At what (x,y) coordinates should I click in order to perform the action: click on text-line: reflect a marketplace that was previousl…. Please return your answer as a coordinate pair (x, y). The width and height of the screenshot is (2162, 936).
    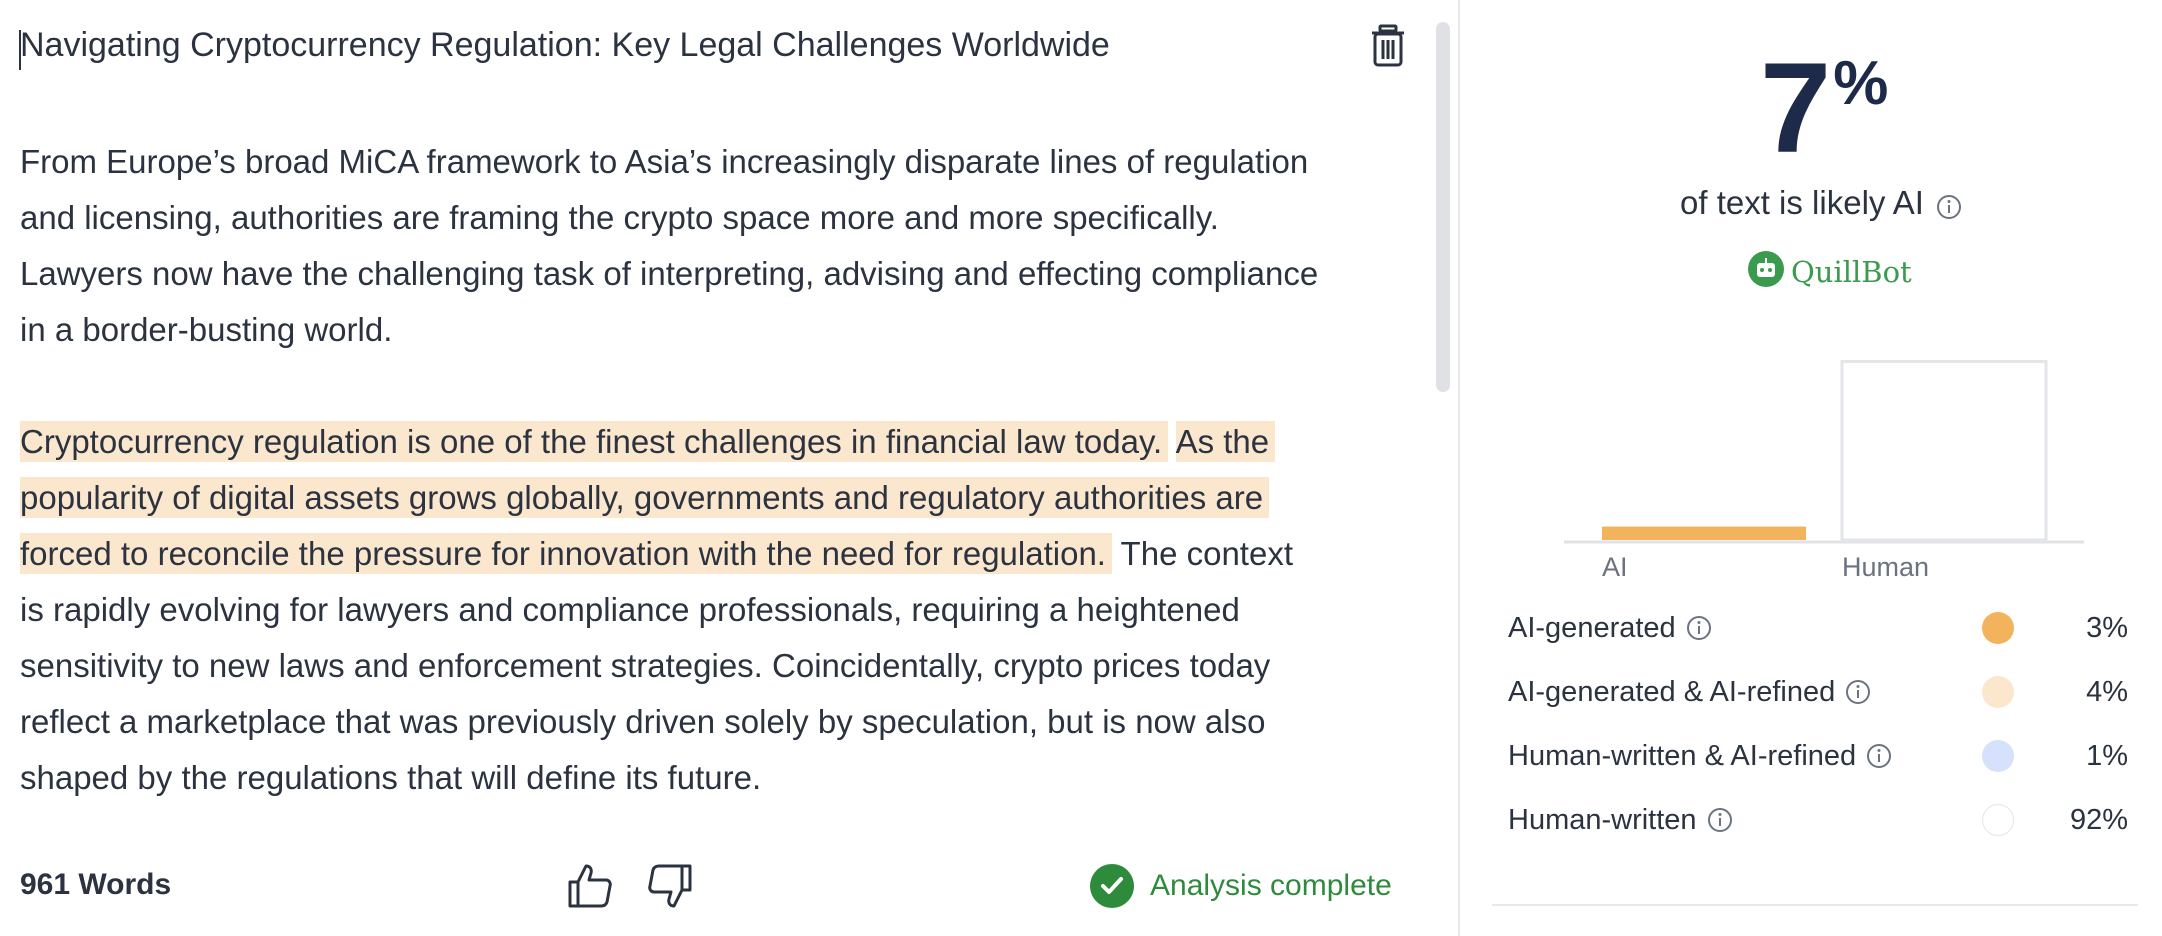
    Looking at the image, I should click on (643, 721).